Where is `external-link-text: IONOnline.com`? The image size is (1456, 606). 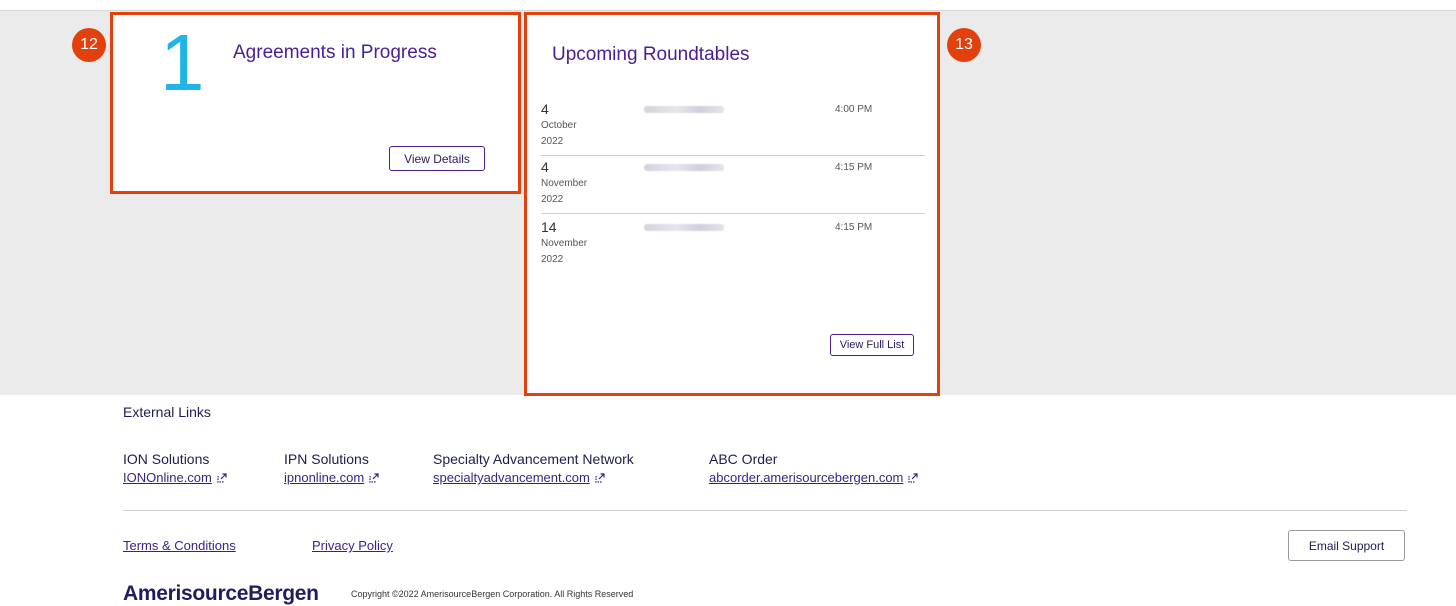 external-link-text: IONOnline.com is located at coordinates (167, 477).